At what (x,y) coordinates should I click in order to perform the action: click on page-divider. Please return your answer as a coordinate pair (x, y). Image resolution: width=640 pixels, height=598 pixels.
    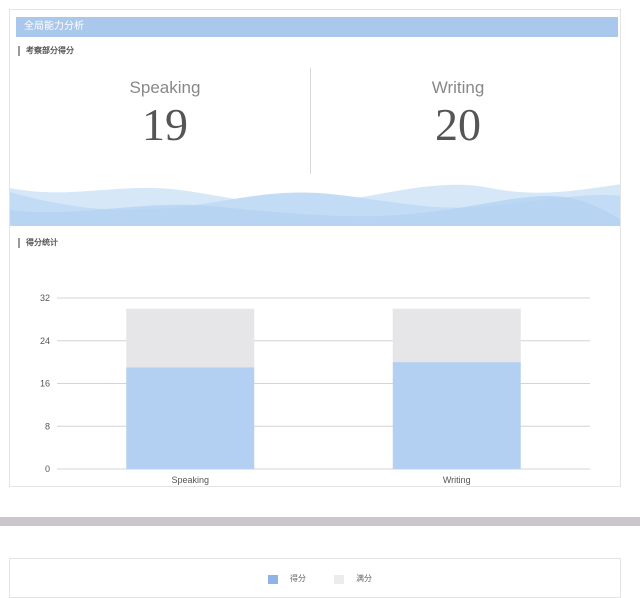
    Looking at the image, I should click on (320, 521).